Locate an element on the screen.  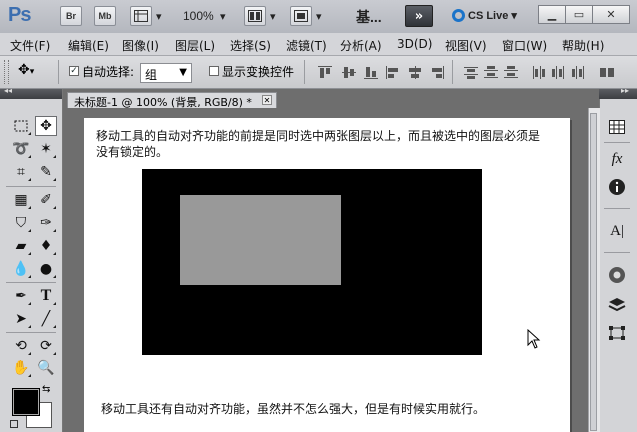
character-icon: A| is located at coordinates (617, 230).